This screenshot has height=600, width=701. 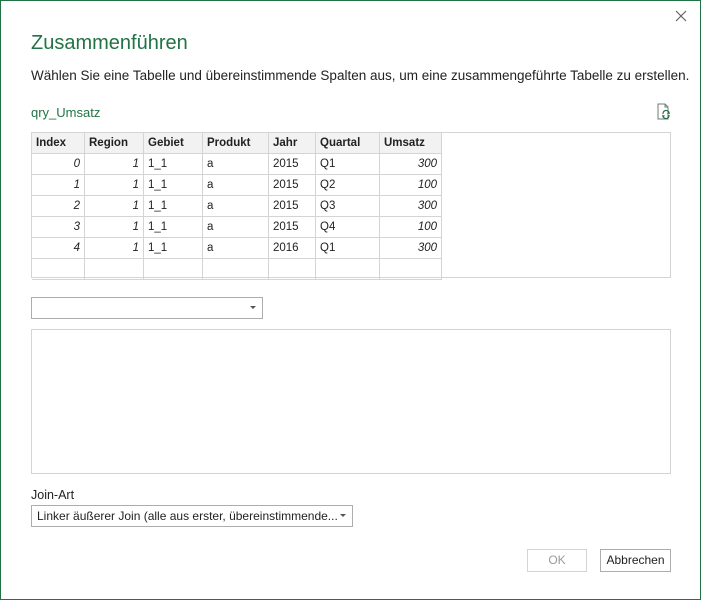 What do you see at coordinates (147, 308) in the screenshot?
I see `second-table-dropdown` at bounding box center [147, 308].